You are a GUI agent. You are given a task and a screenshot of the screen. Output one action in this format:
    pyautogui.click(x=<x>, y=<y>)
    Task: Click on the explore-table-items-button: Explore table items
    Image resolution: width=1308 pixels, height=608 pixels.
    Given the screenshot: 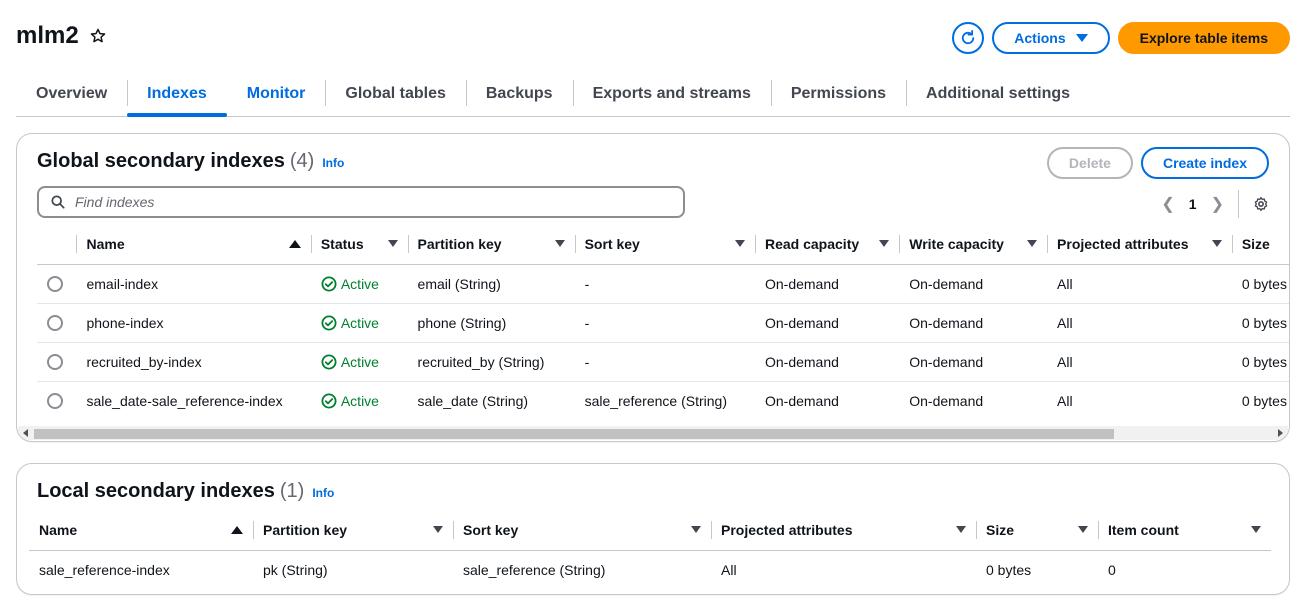 What is the action you would take?
    pyautogui.click(x=1203, y=38)
    